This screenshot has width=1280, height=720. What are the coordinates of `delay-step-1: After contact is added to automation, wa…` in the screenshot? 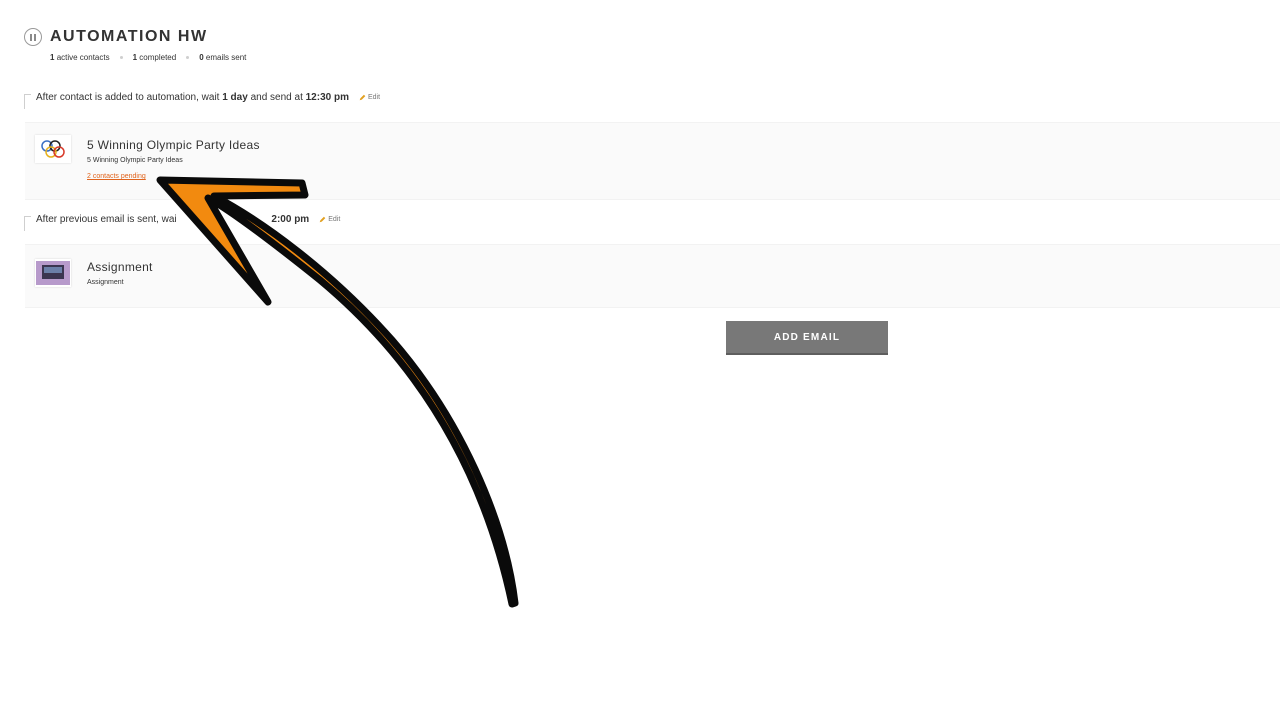 It's located at (202, 100).